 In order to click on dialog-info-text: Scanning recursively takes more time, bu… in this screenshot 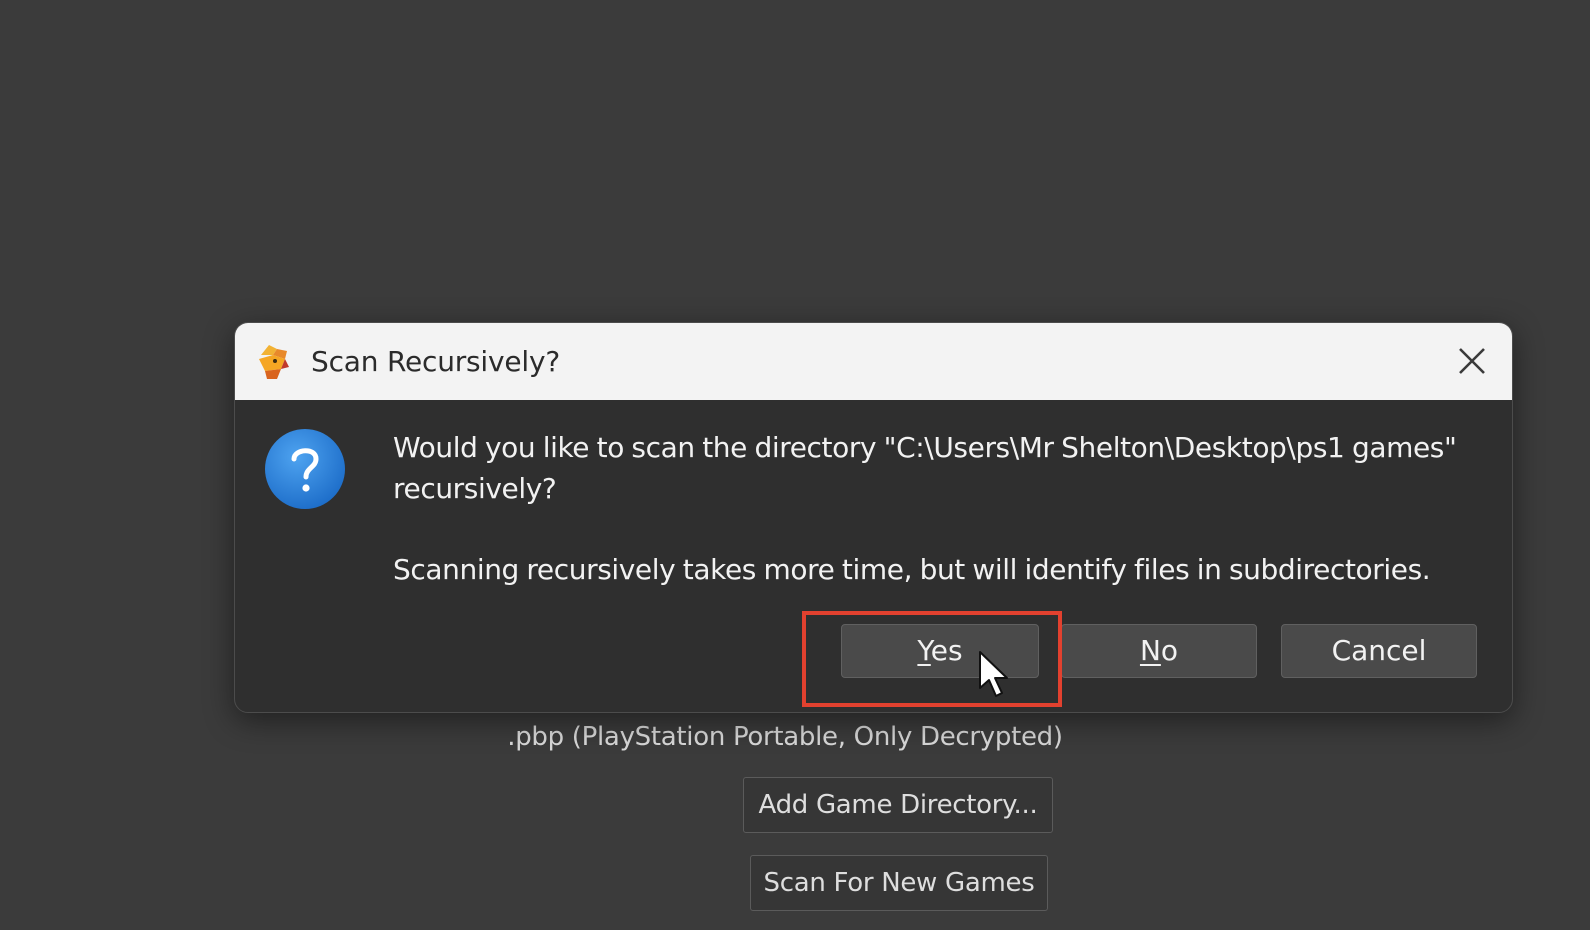, I will do `click(912, 569)`.